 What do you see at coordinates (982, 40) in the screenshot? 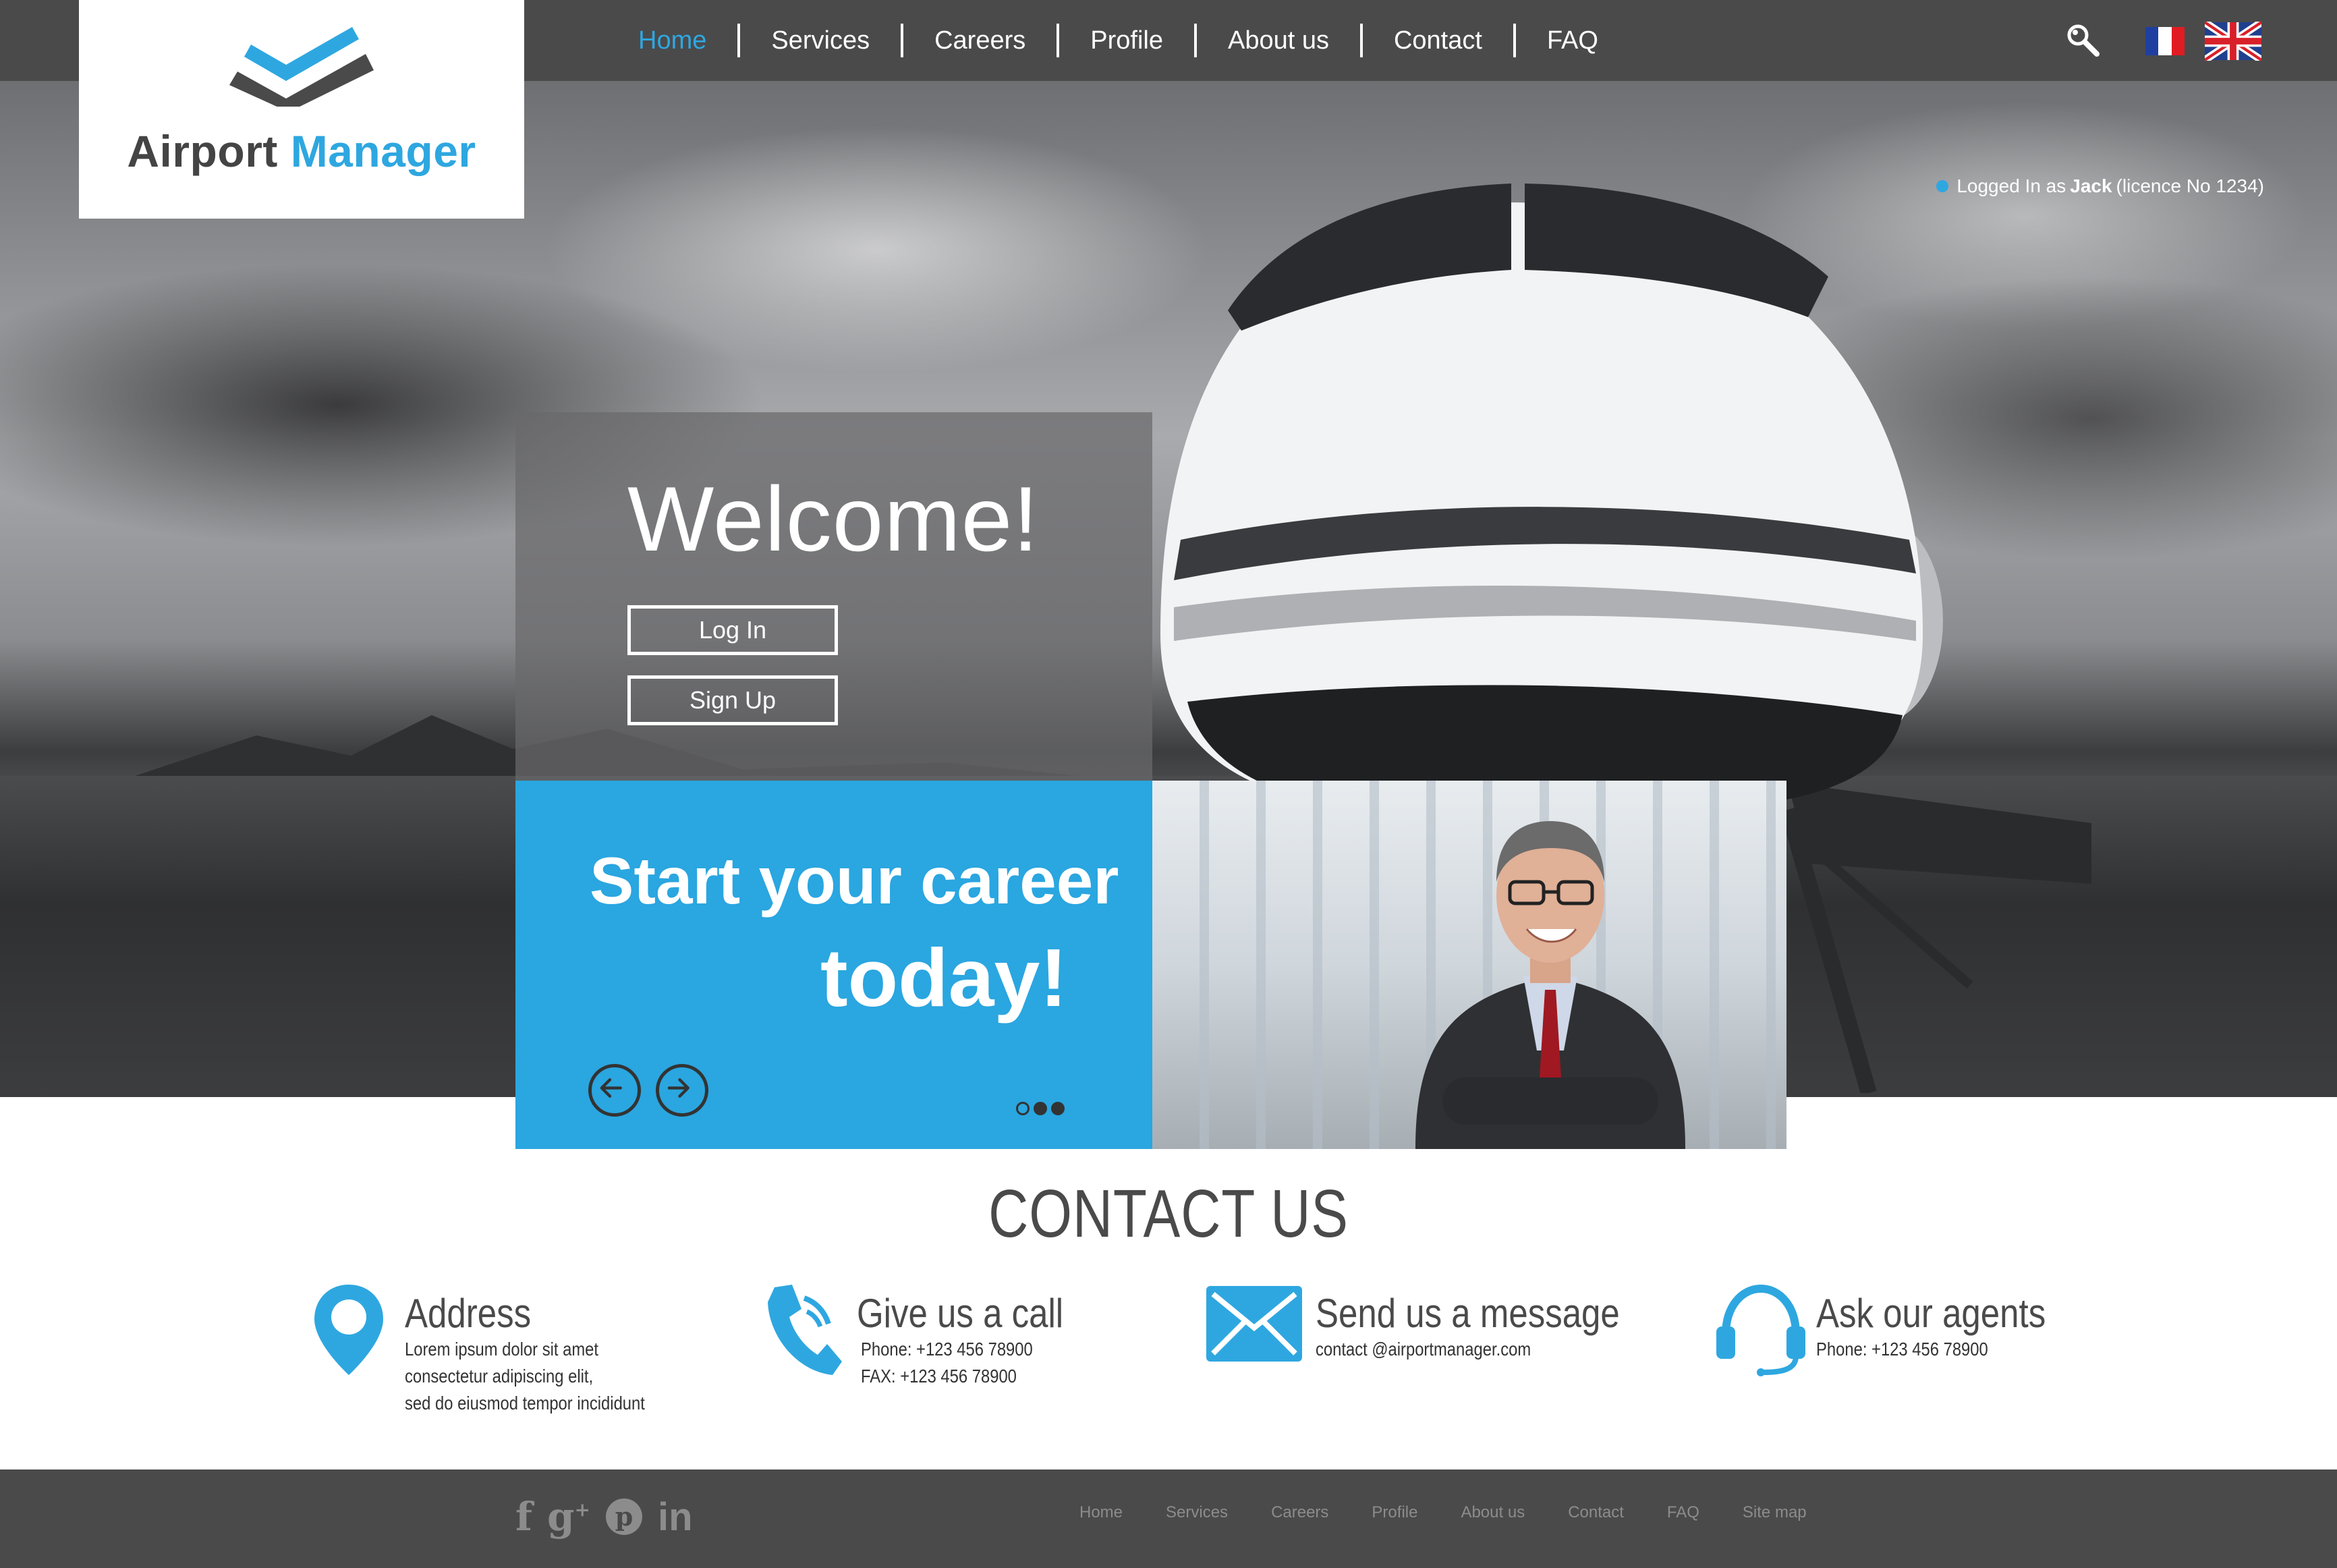
I see `nav-careers: Careers` at bounding box center [982, 40].